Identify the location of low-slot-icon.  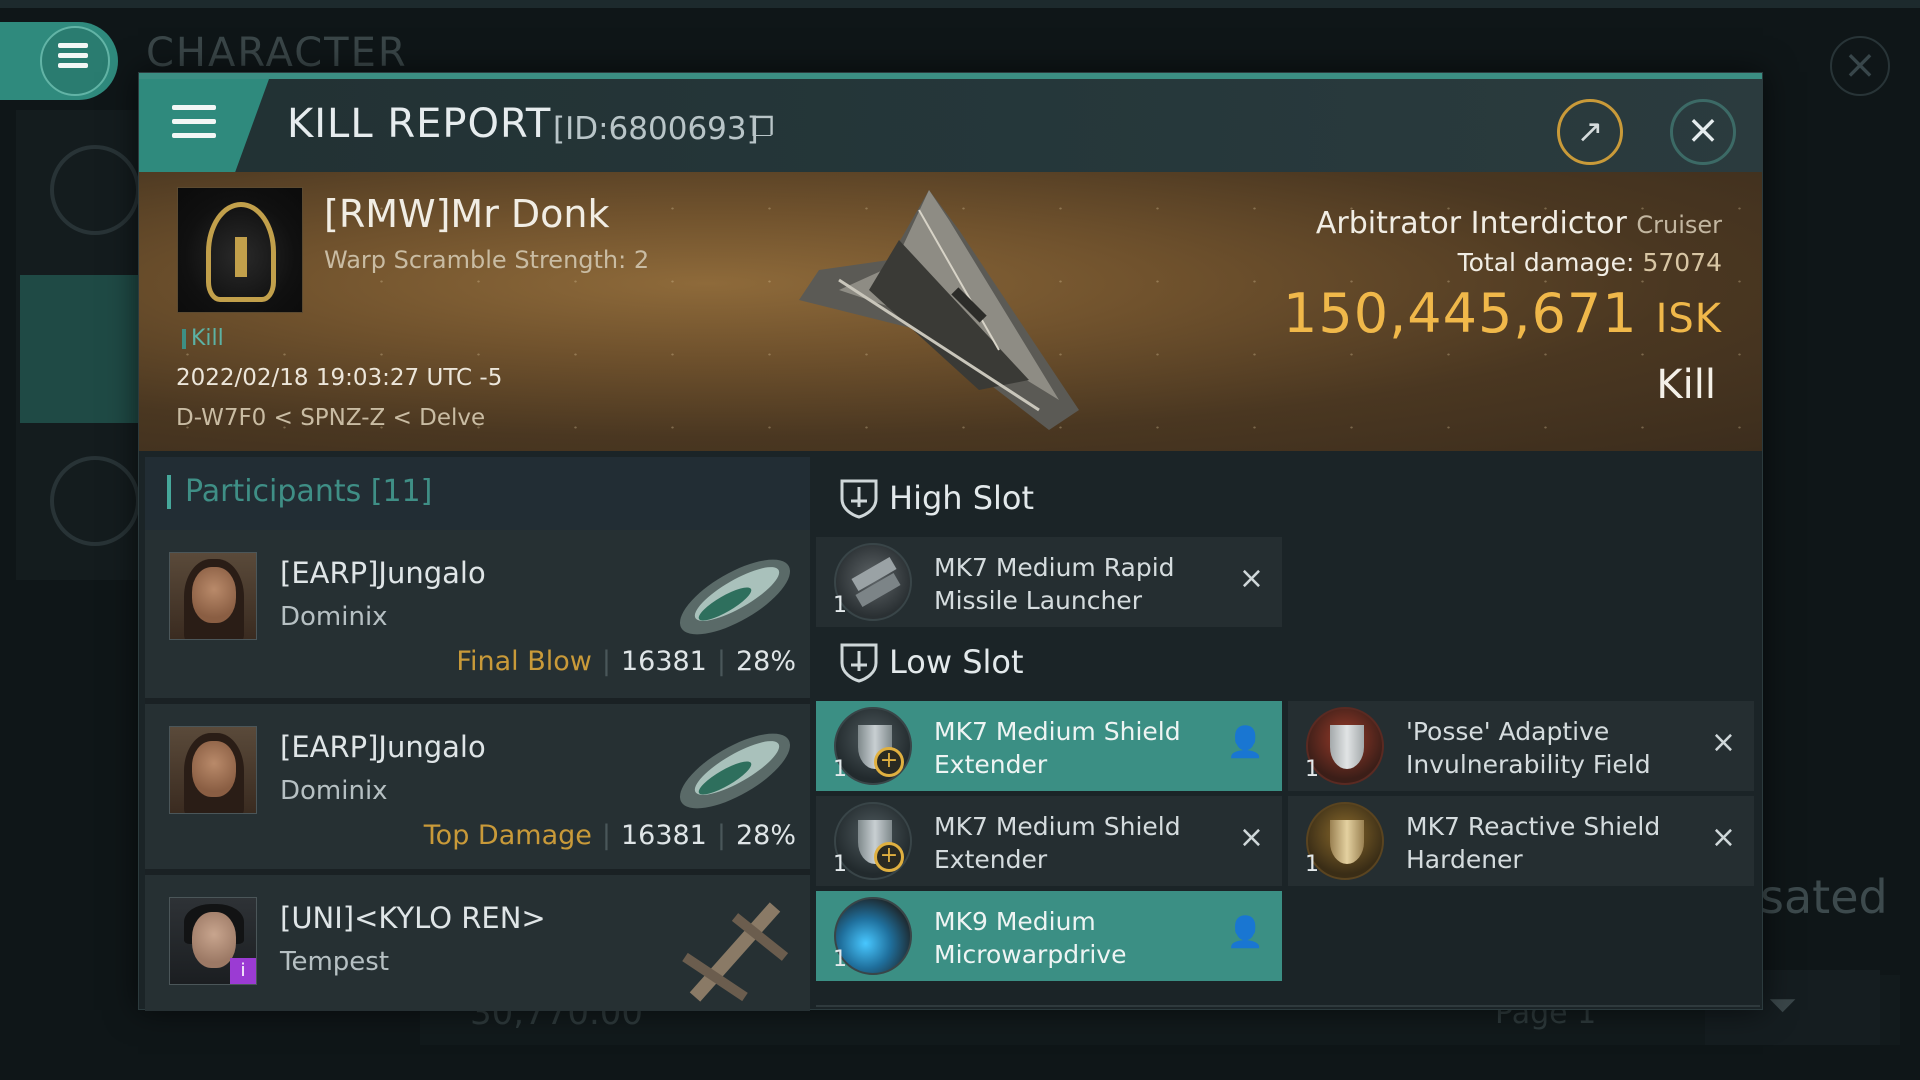
(859, 663).